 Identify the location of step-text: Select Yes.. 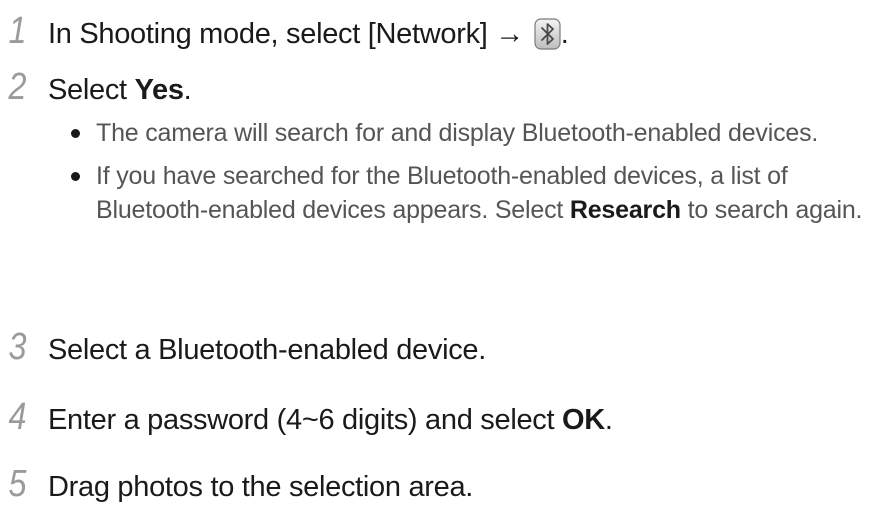
(120, 90).